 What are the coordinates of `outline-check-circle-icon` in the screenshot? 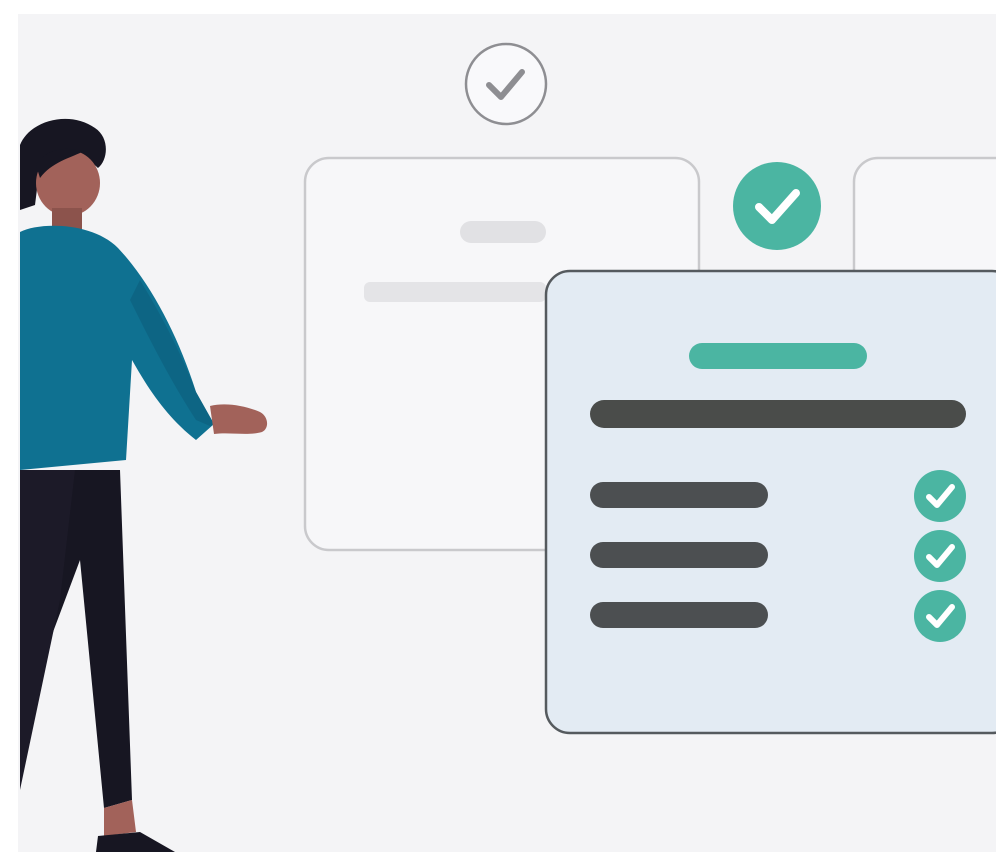 It's located at (506, 84).